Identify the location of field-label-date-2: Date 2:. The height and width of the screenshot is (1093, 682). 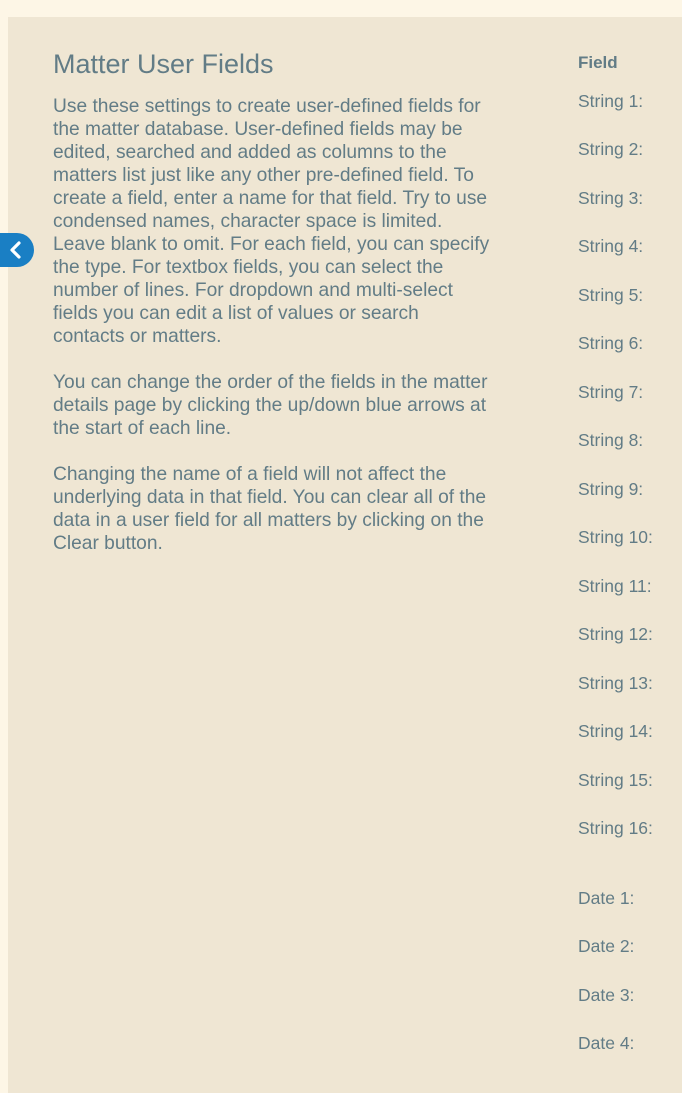
(606, 946).